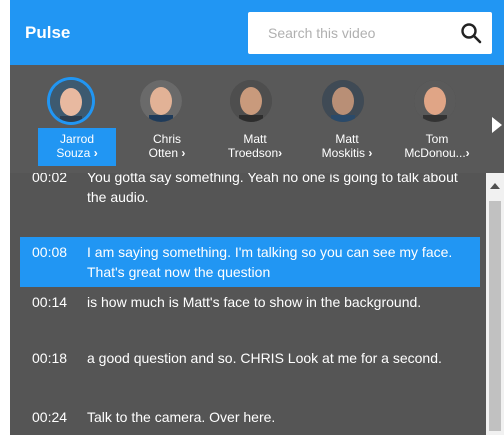 The height and width of the screenshot is (435, 504). I want to click on speaker-jarrod-souza: Jarrod Souza ›, so click(77, 119).